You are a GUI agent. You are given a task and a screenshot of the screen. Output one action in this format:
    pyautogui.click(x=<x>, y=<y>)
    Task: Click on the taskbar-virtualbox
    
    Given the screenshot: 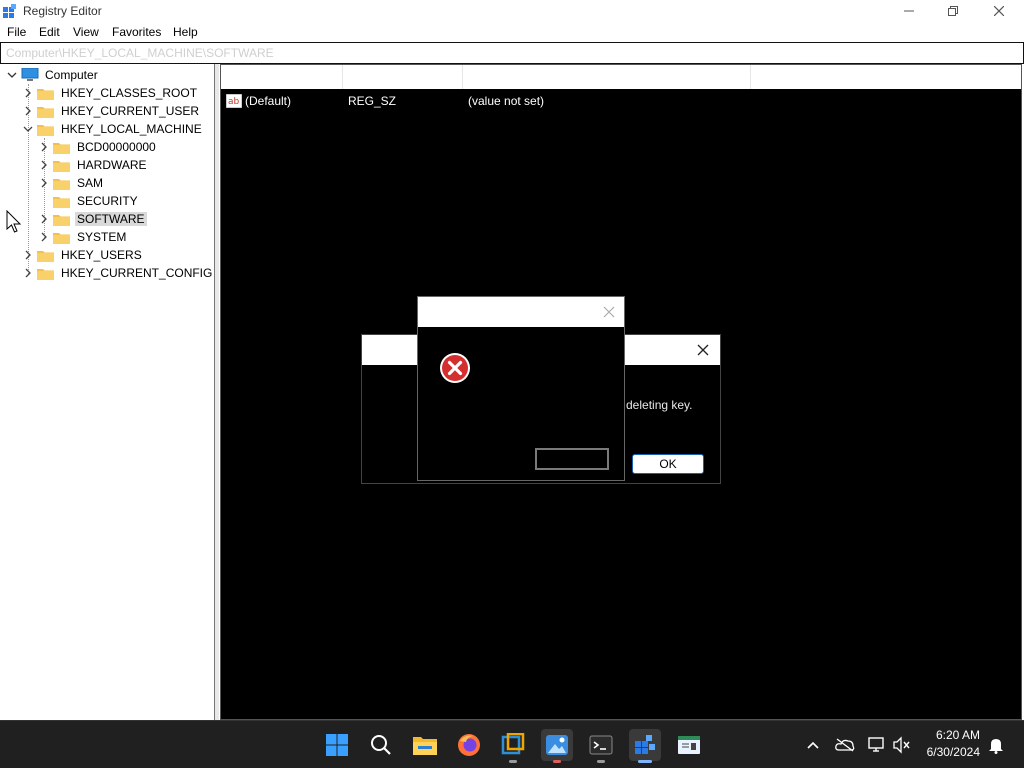 What is the action you would take?
    pyautogui.click(x=513, y=746)
    